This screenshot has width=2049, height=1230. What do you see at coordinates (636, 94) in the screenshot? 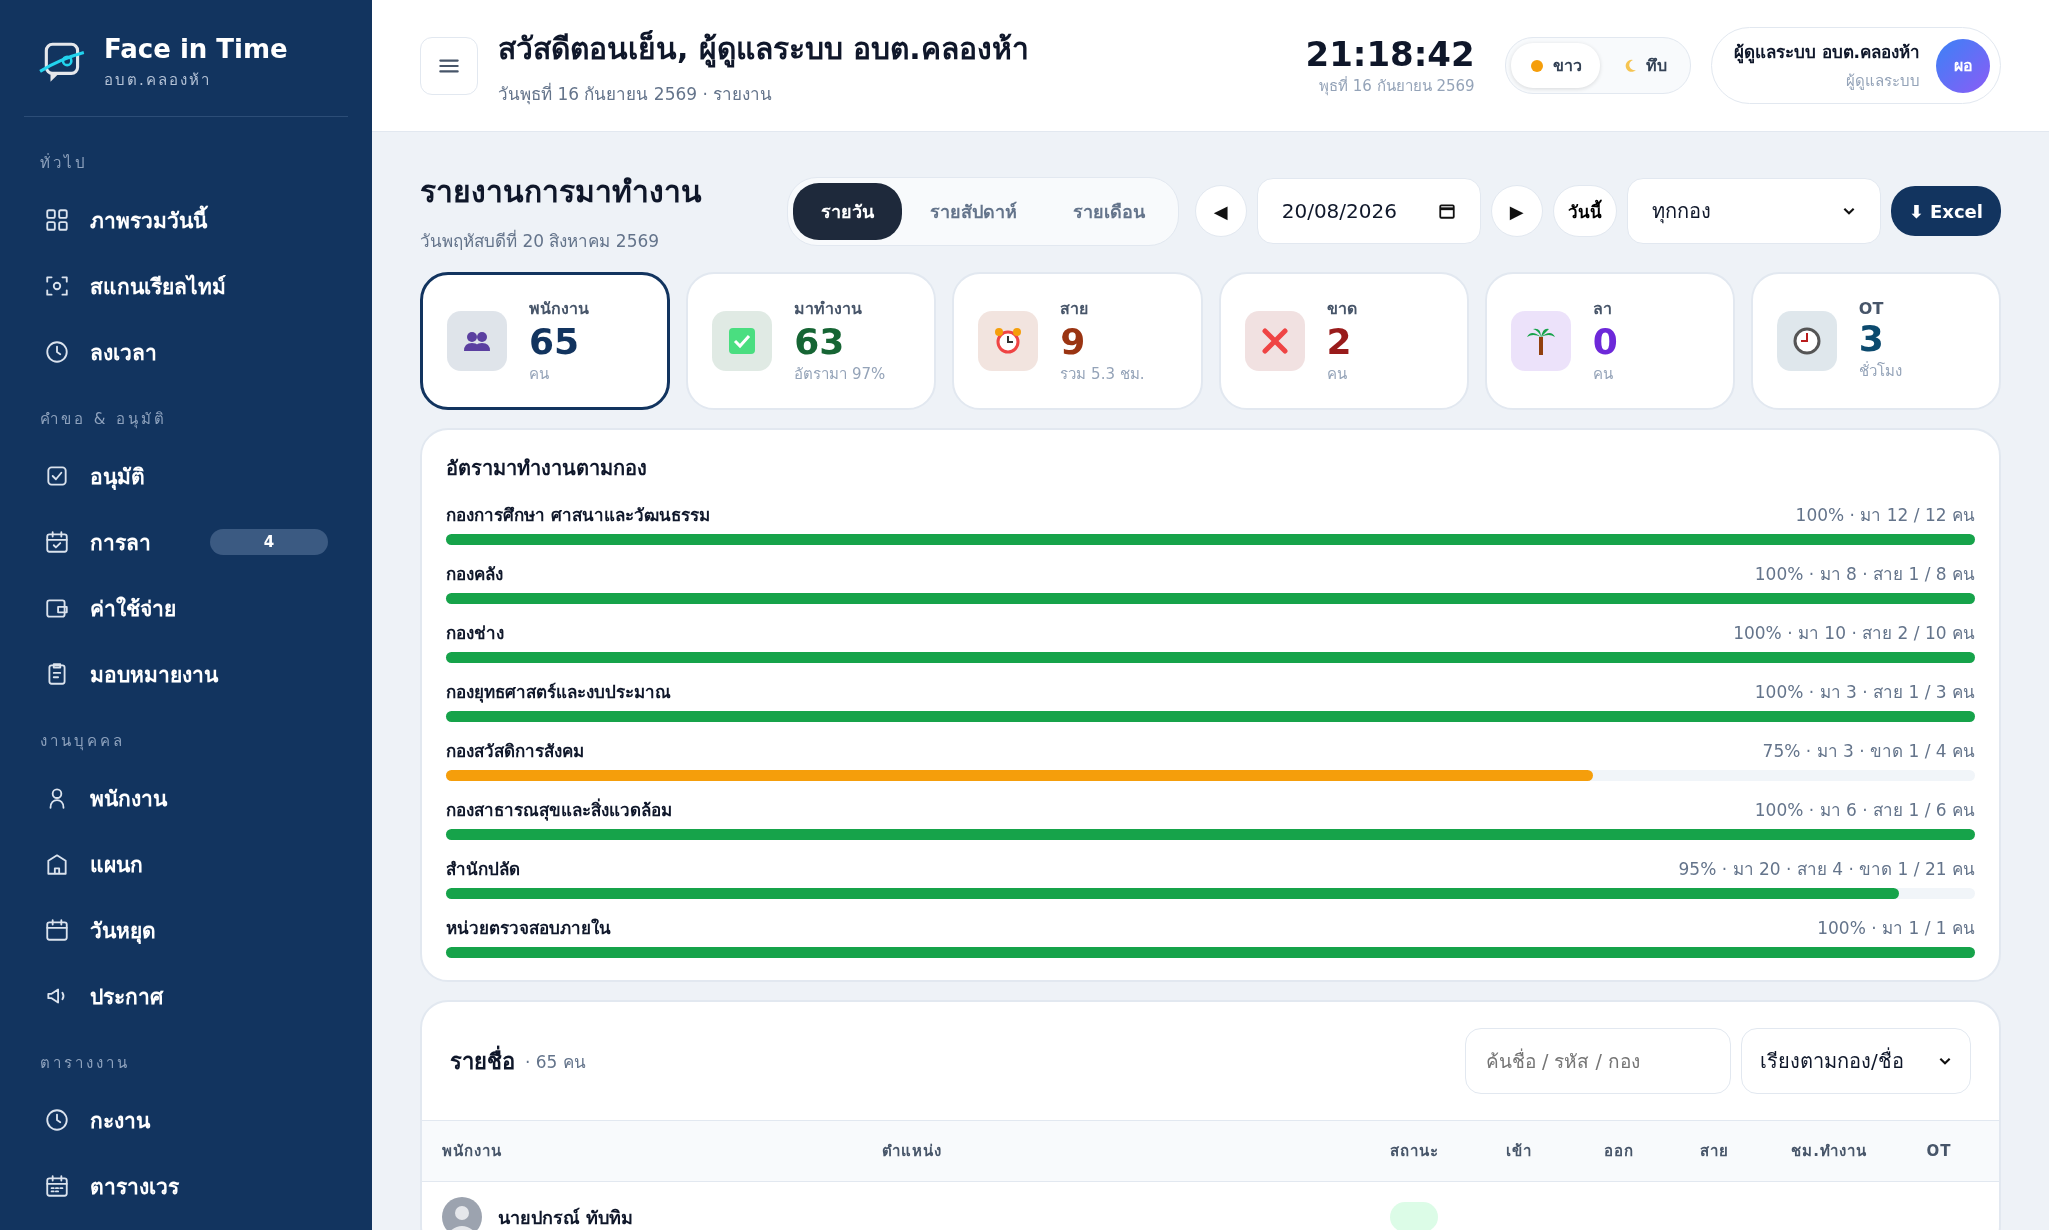
I see `greeting-subtitle: วันพุธที่ 16 กันยายน 2569 · รายงาน` at bounding box center [636, 94].